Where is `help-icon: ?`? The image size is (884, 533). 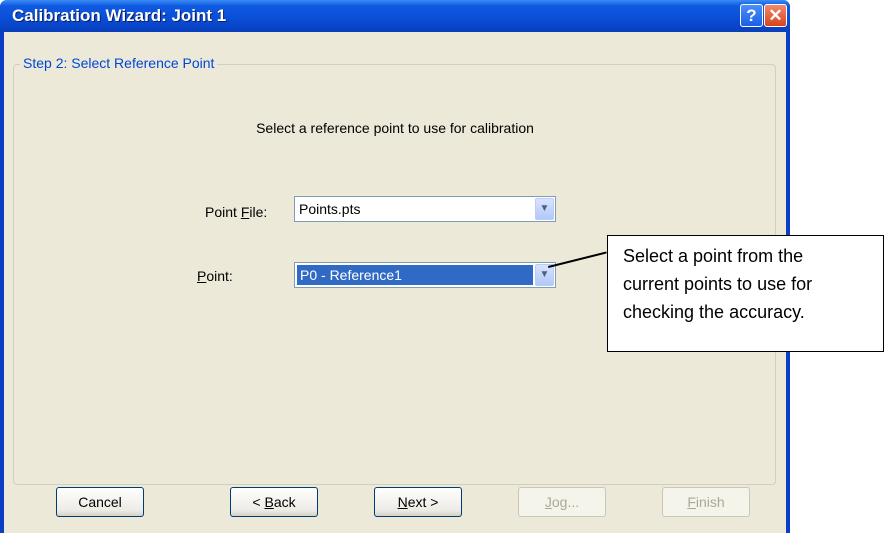 help-icon: ? is located at coordinates (751, 15).